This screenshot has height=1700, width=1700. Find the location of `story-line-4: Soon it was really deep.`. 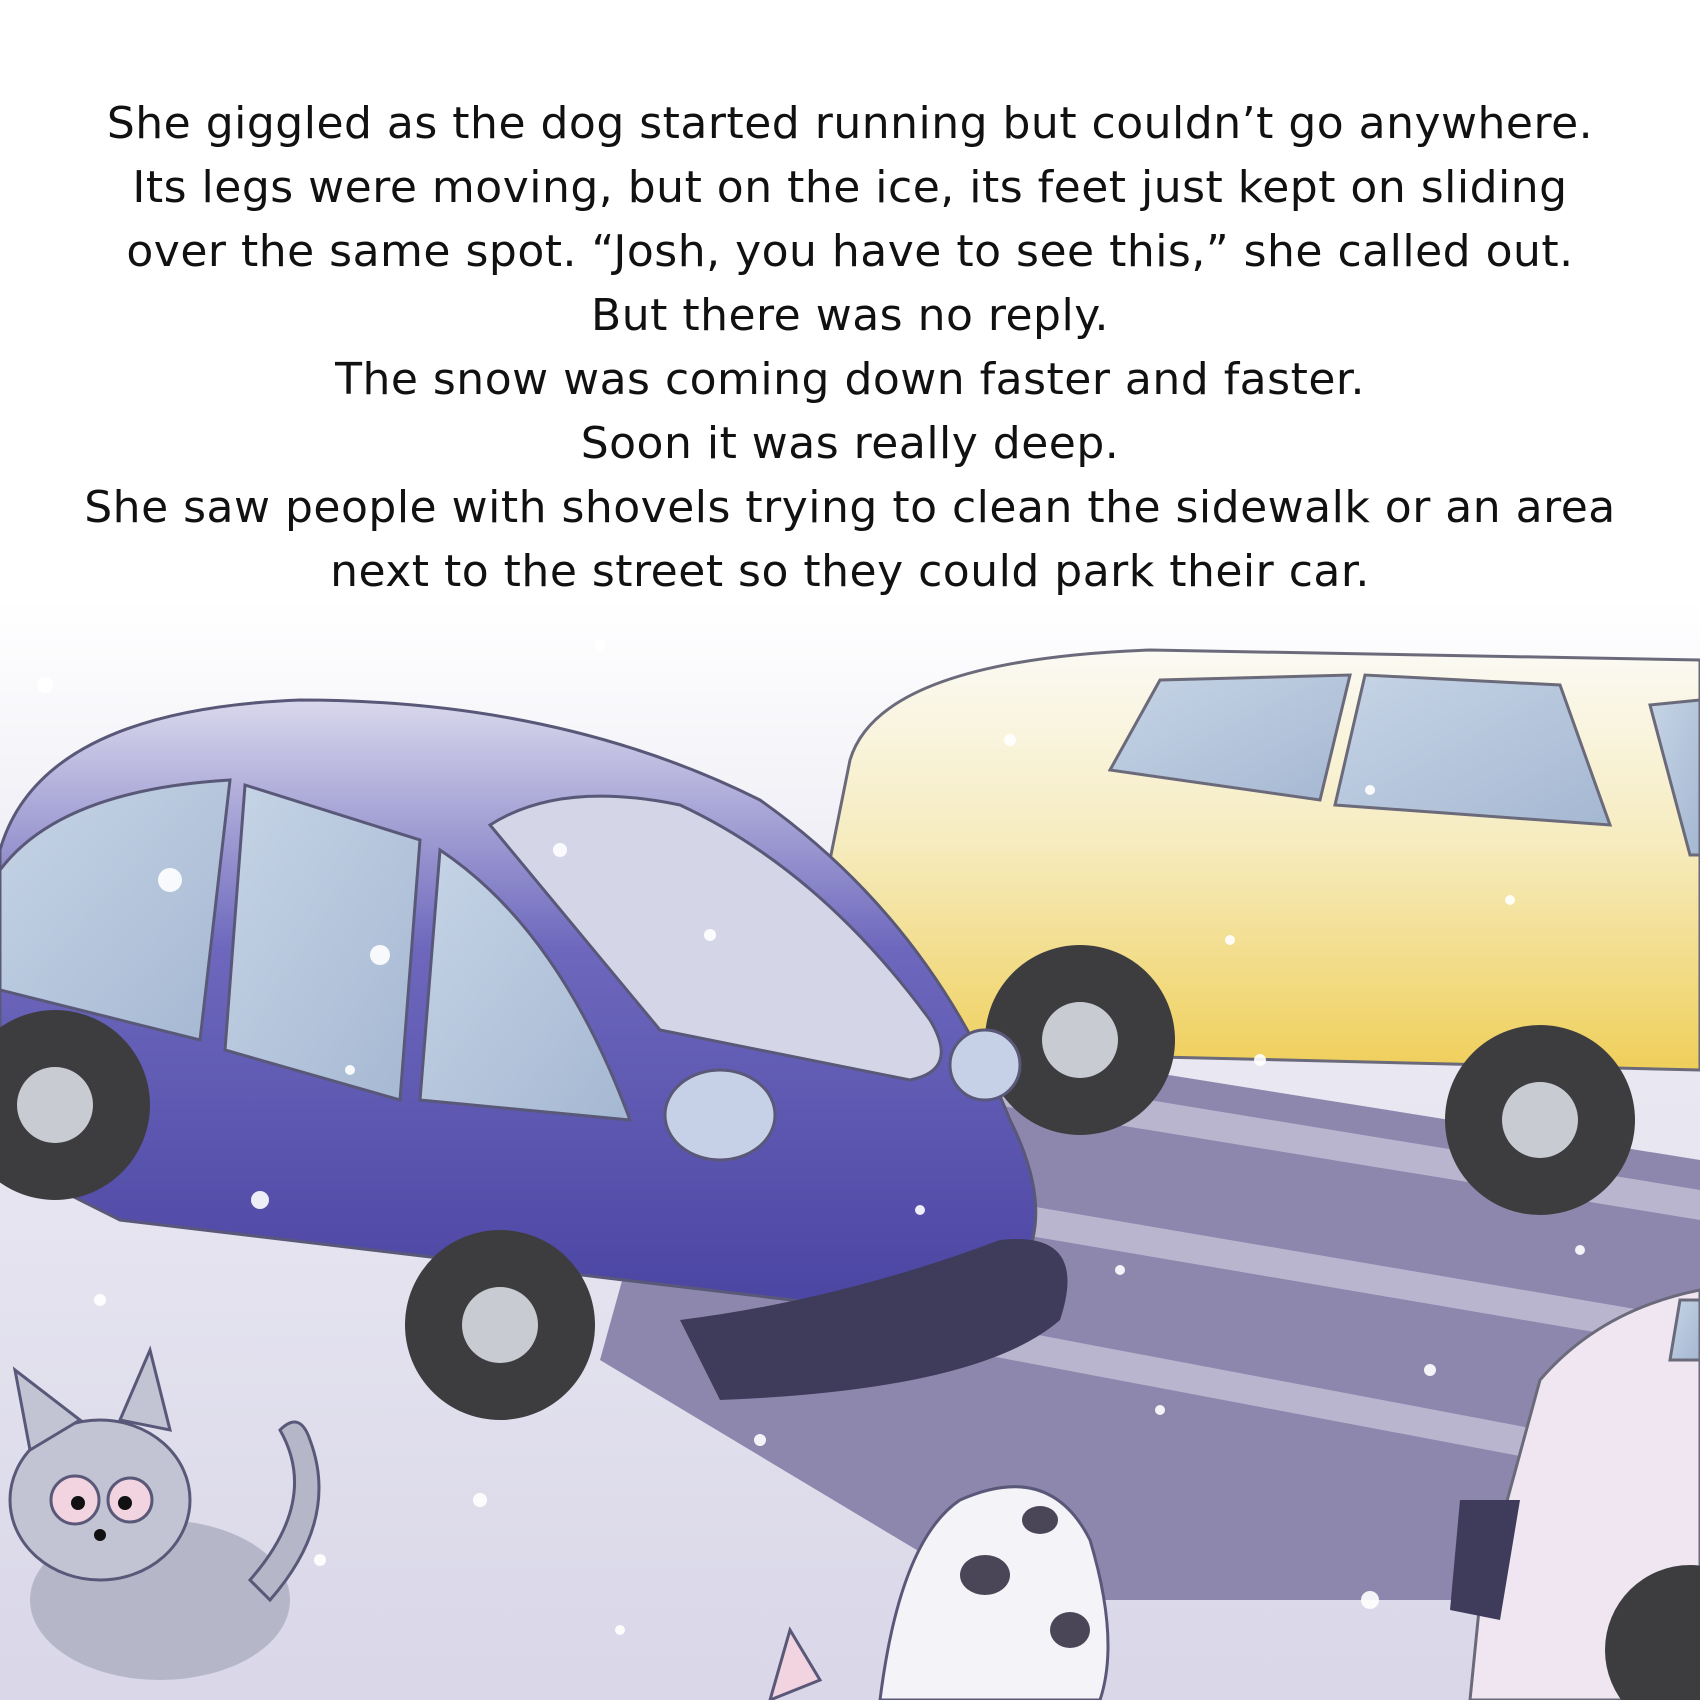

story-line-4: Soon it was really deep. is located at coordinates (850, 443).